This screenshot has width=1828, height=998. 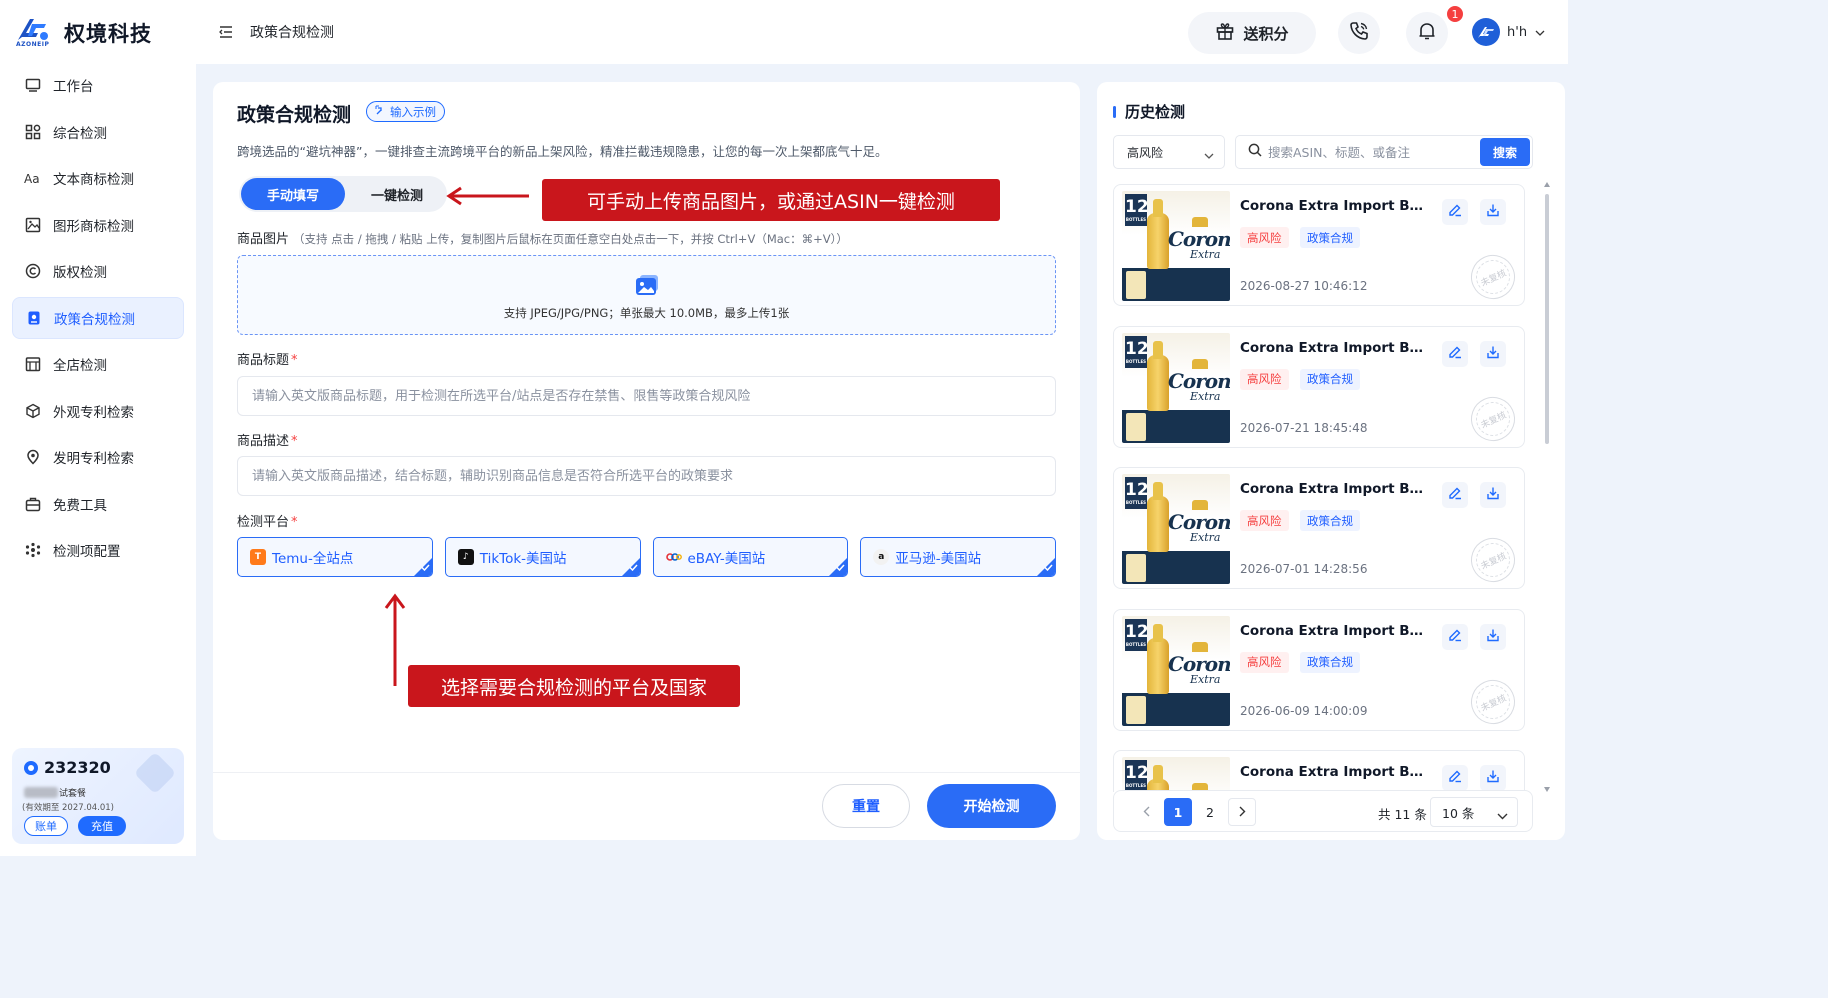 I want to click on platform-option-ebay: eBAY-美国站, so click(x=750, y=557).